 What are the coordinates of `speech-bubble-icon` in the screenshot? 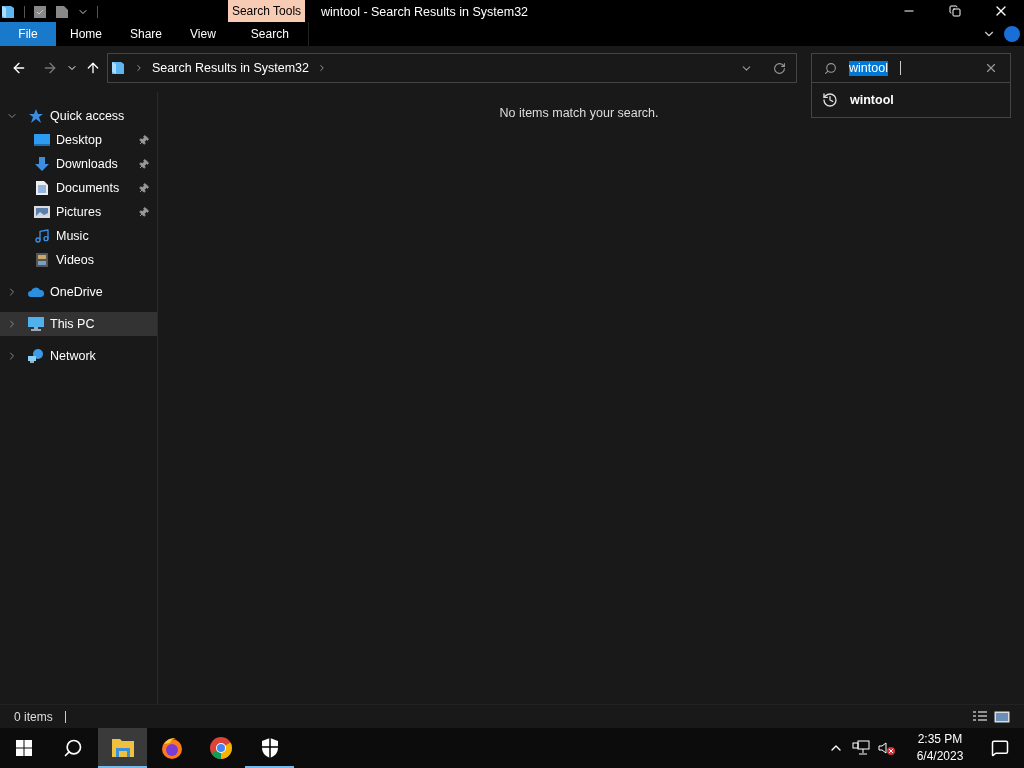 It's located at (1000, 748).